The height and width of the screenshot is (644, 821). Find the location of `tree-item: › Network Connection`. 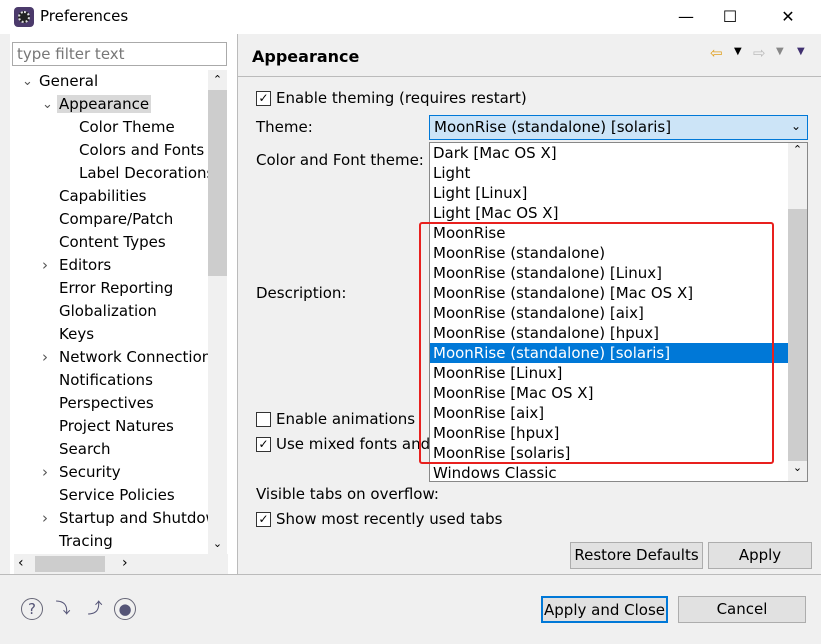

tree-item: › Network Connection is located at coordinates (121, 357).